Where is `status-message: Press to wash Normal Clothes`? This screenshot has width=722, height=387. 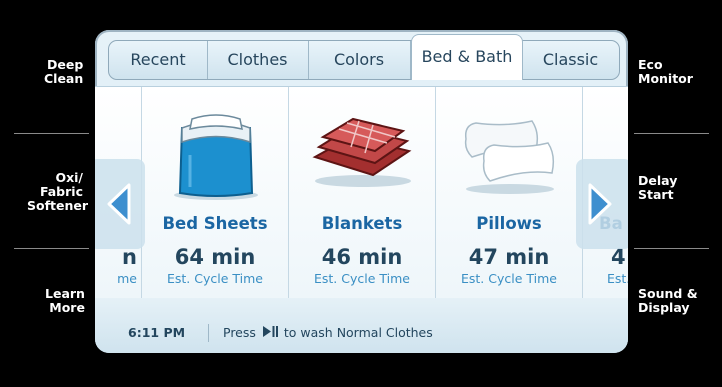 status-message: Press to wash Normal Clothes is located at coordinates (328, 332).